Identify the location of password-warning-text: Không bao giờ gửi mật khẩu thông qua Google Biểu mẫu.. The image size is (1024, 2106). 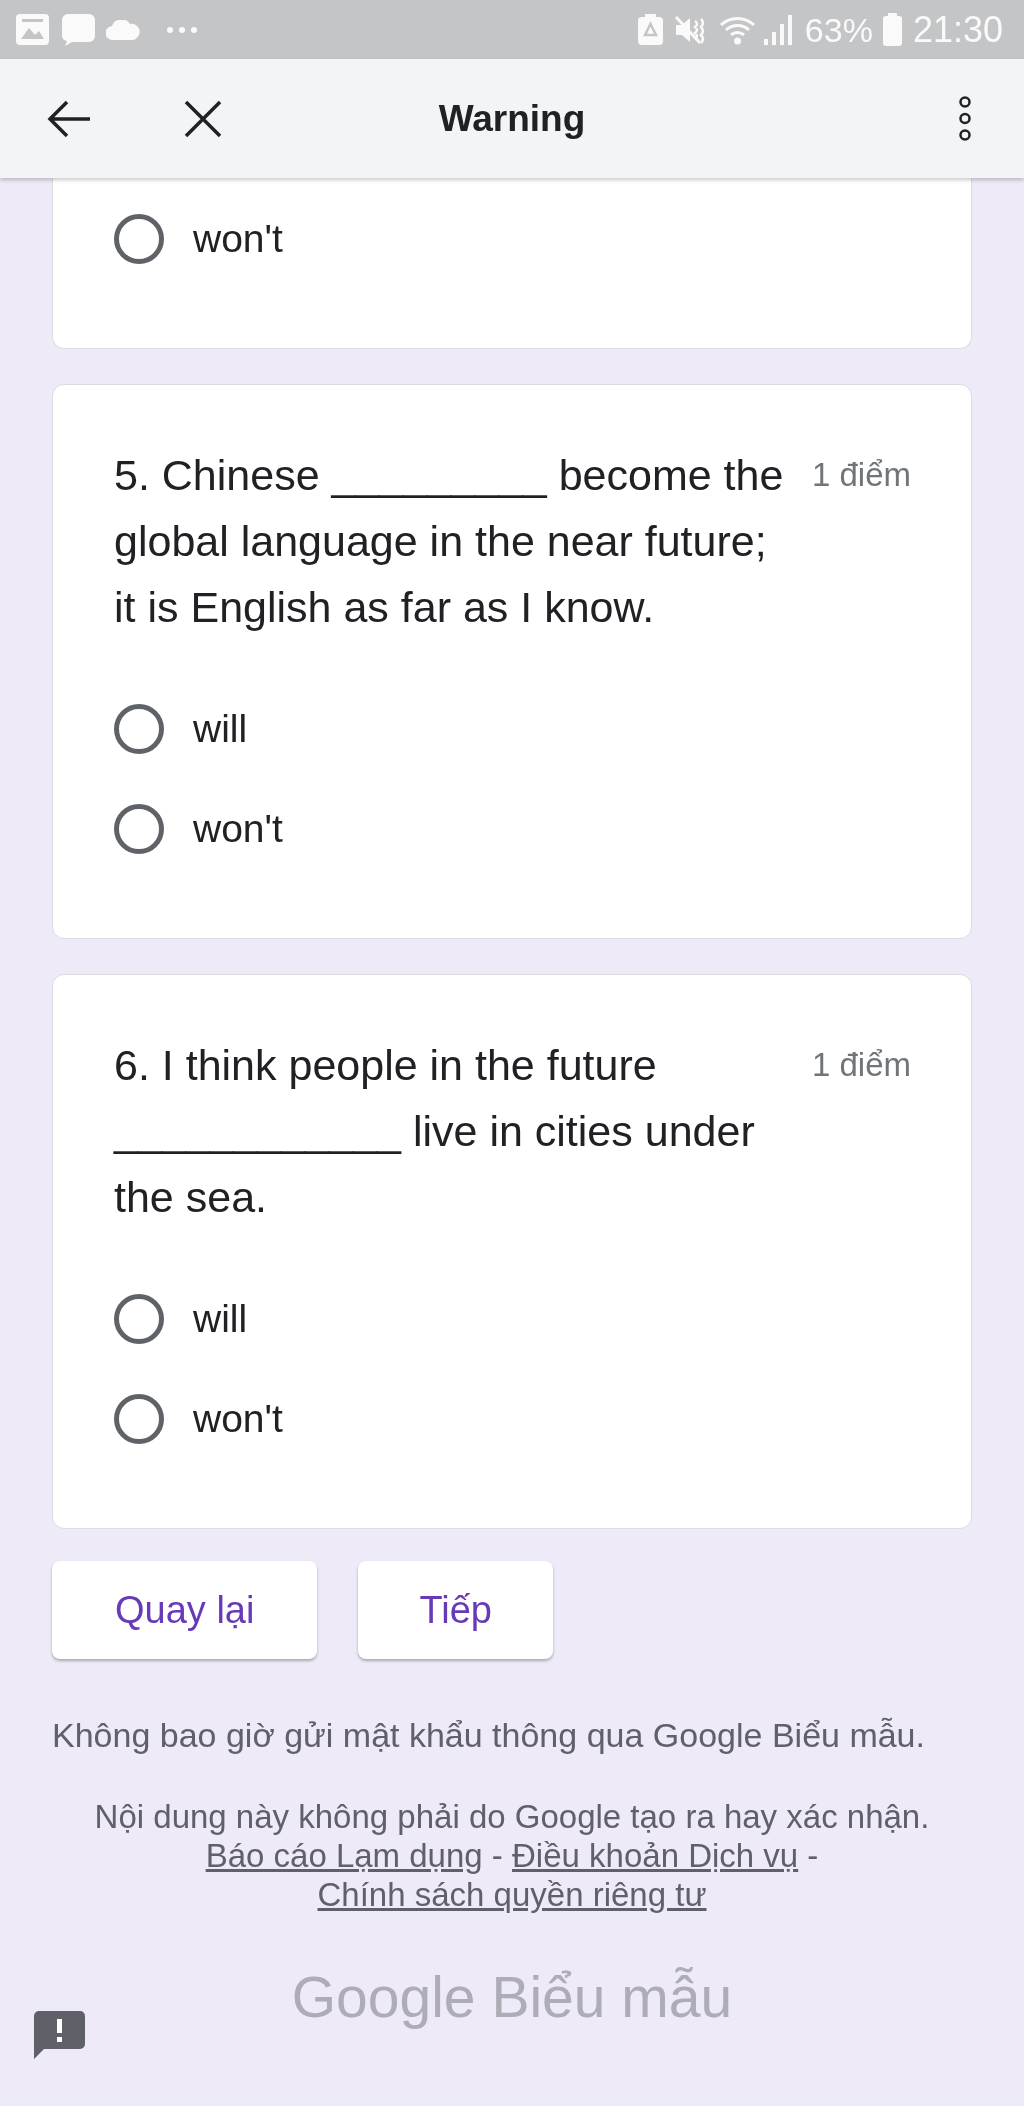
(489, 1735).